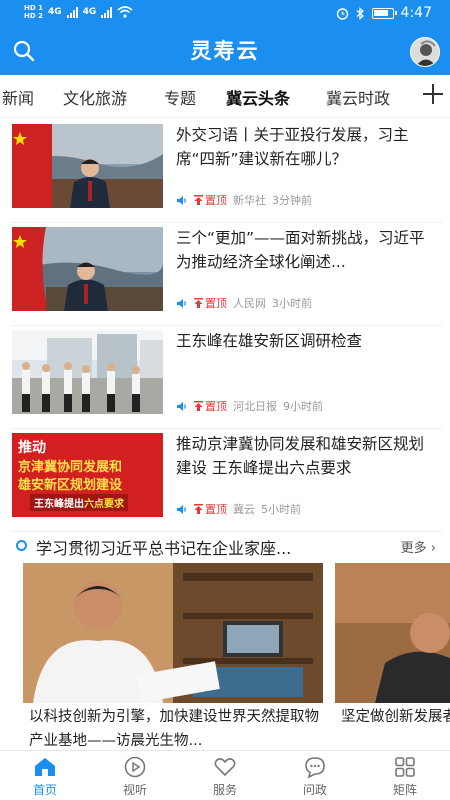 The height and width of the screenshot is (800, 450). What do you see at coordinates (416, 13) in the screenshot?
I see `status-time: 4:47` at bounding box center [416, 13].